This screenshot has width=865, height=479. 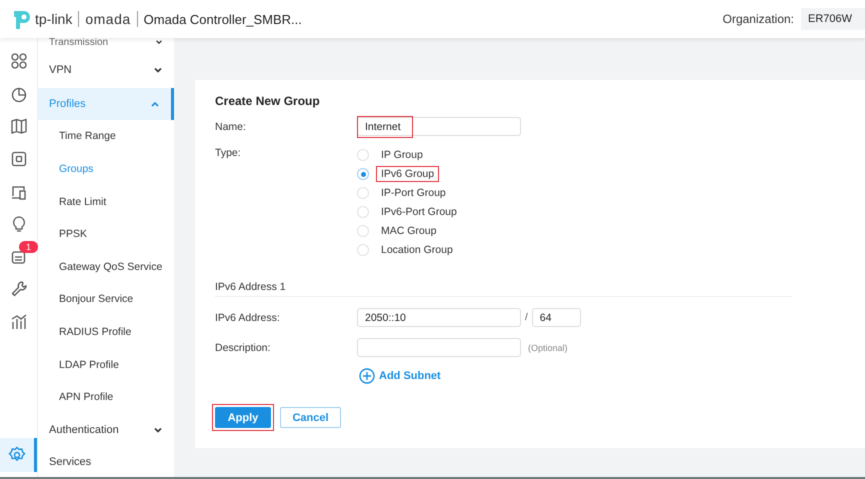 I want to click on dashboard-icon, so click(x=19, y=61).